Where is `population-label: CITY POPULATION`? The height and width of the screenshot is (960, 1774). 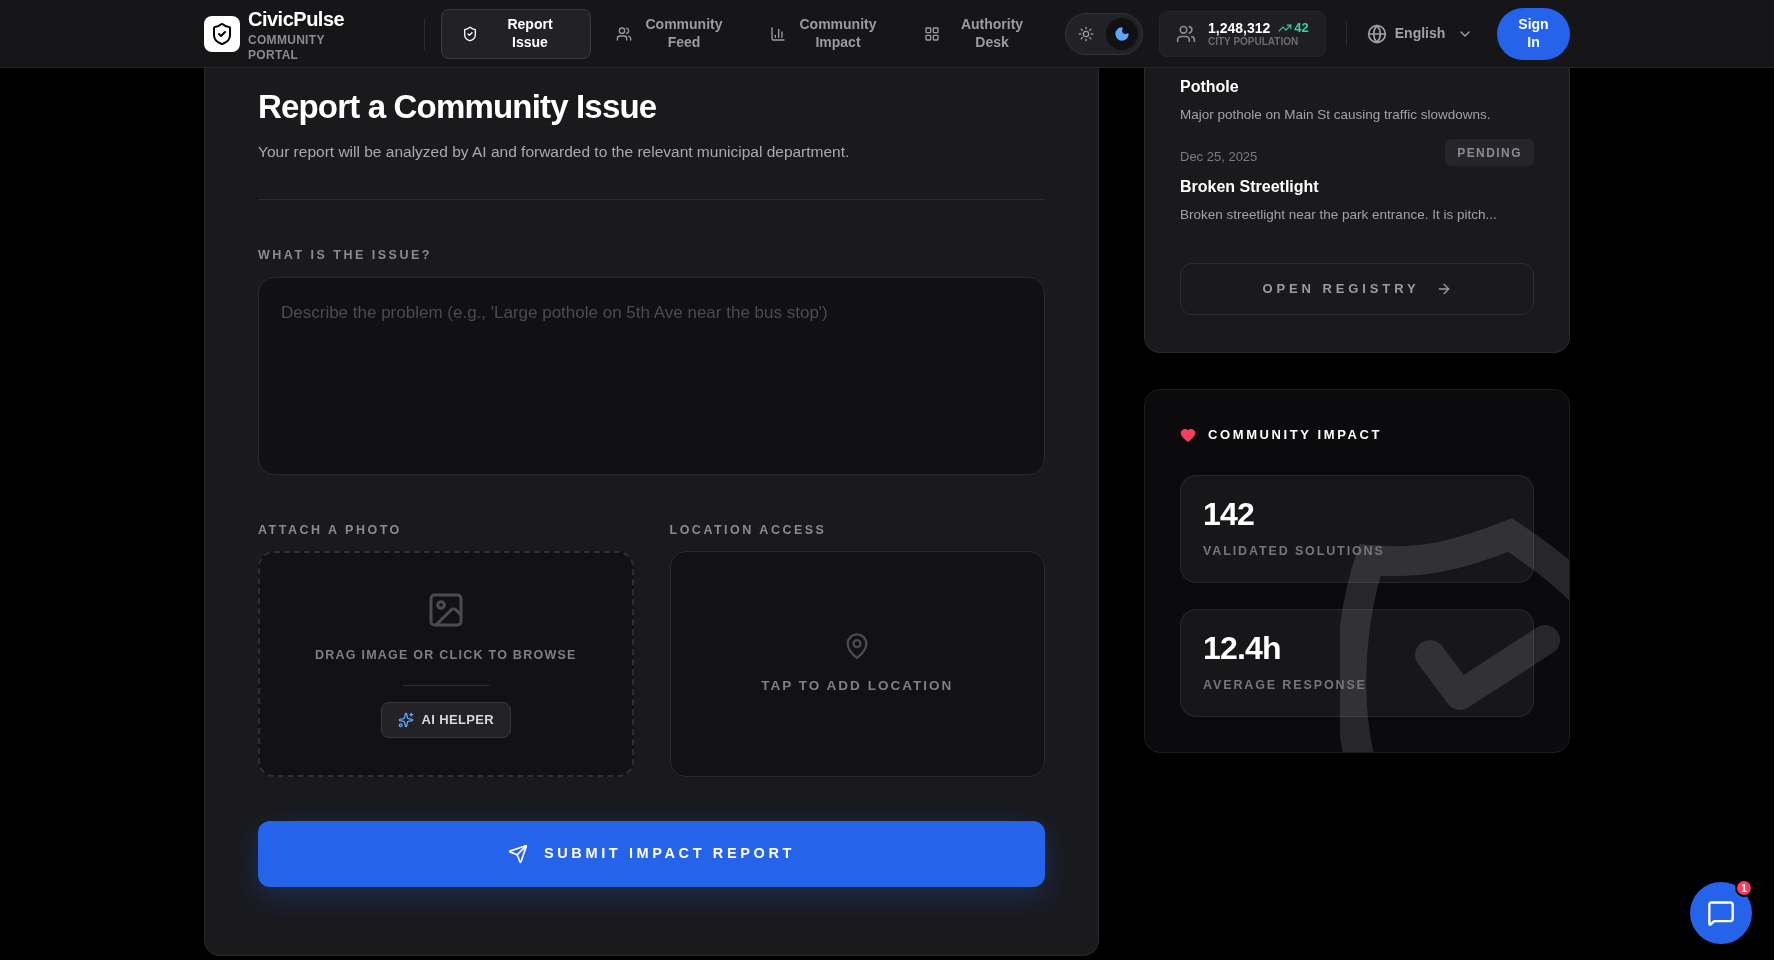
population-label: CITY POPULATION is located at coordinates (1254, 41).